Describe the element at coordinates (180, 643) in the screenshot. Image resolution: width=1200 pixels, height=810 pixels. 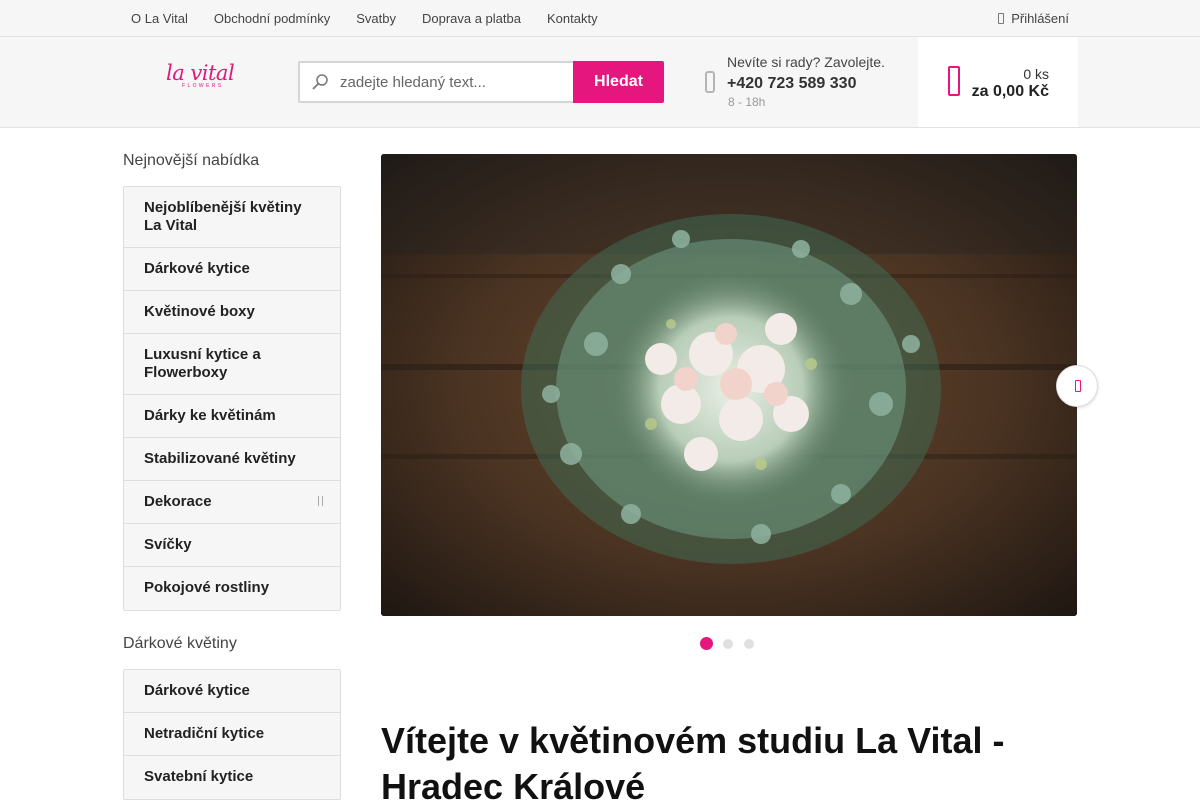
I see `sidebar-section-title: Dárkové květiny` at that location.